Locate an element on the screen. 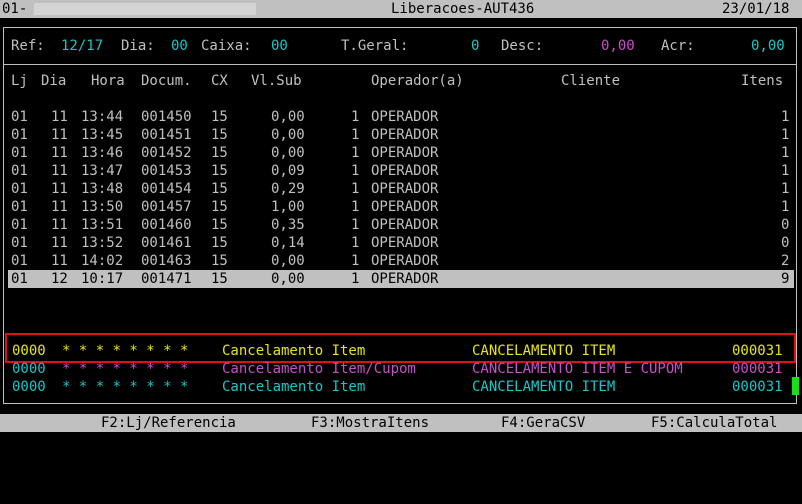 This screenshot has width=802, height=504. log-stars: * * * * * * * * is located at coordinates (125, 351).